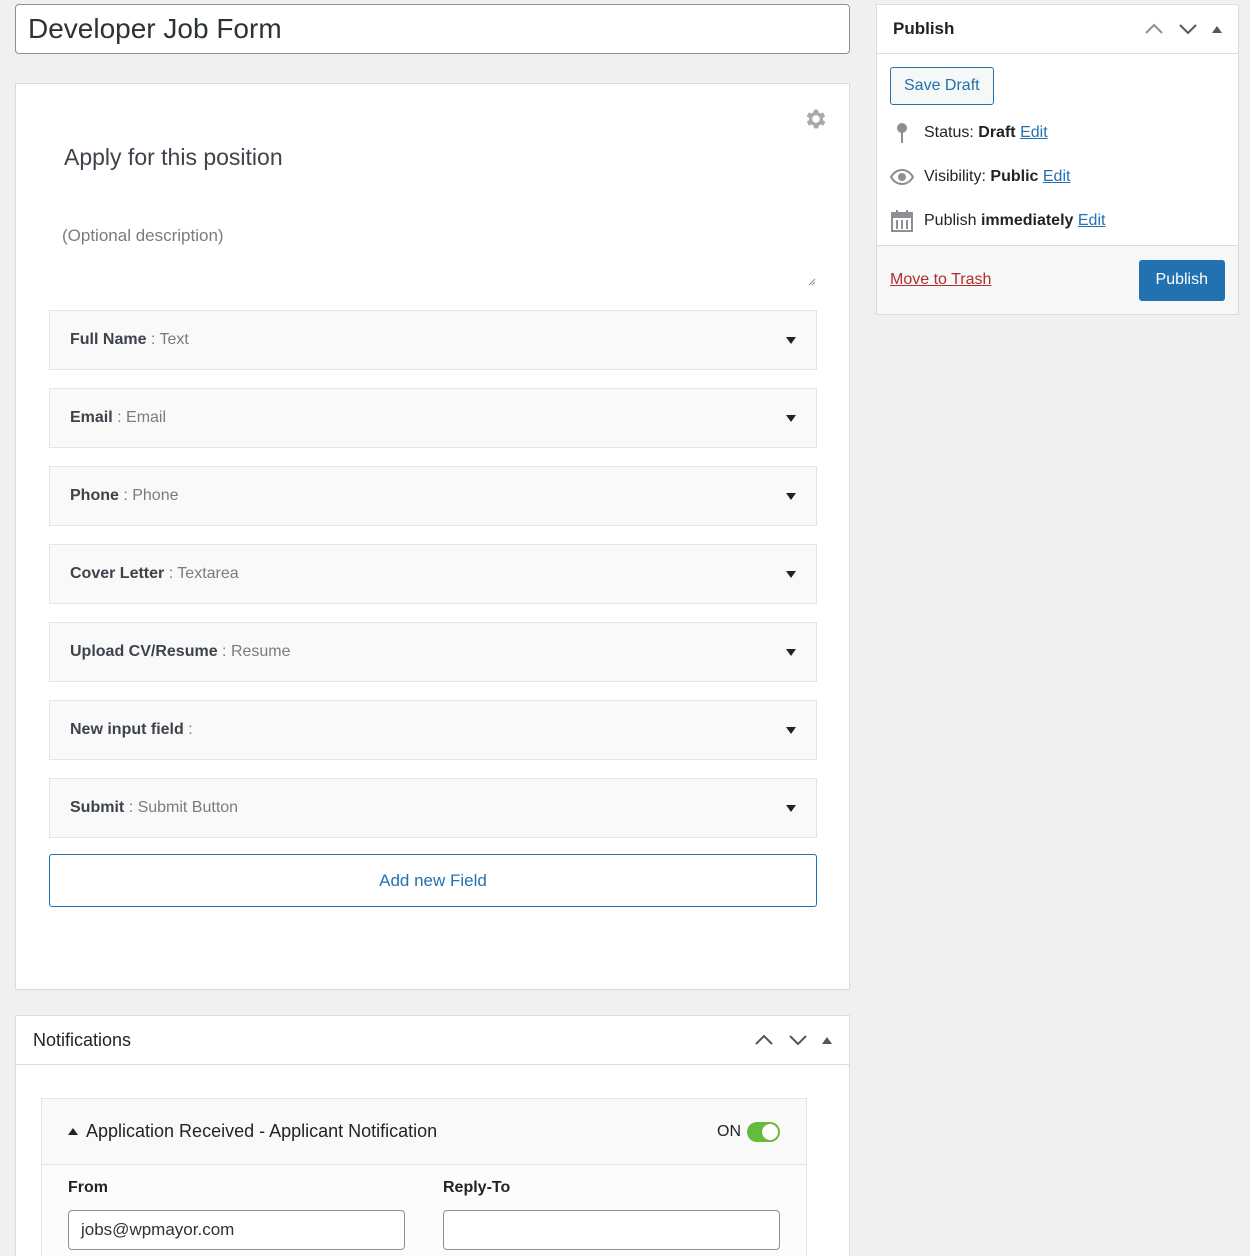 The image size is (1250, 1256). I want to click on visibility-label: Visibility:, so click(955, 176).